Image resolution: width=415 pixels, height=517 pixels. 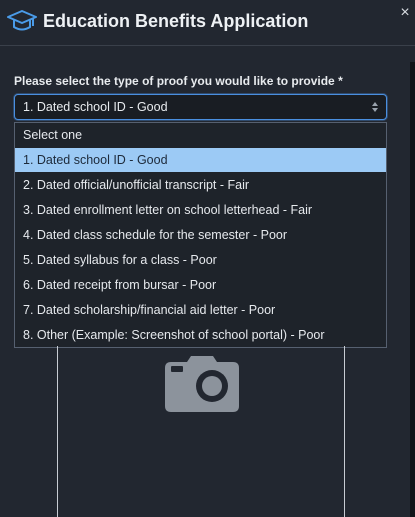 What do you see at coordinates (405, 13) in the screenshot?
I see `close-icon: ×` at bounding box center [405, 13].